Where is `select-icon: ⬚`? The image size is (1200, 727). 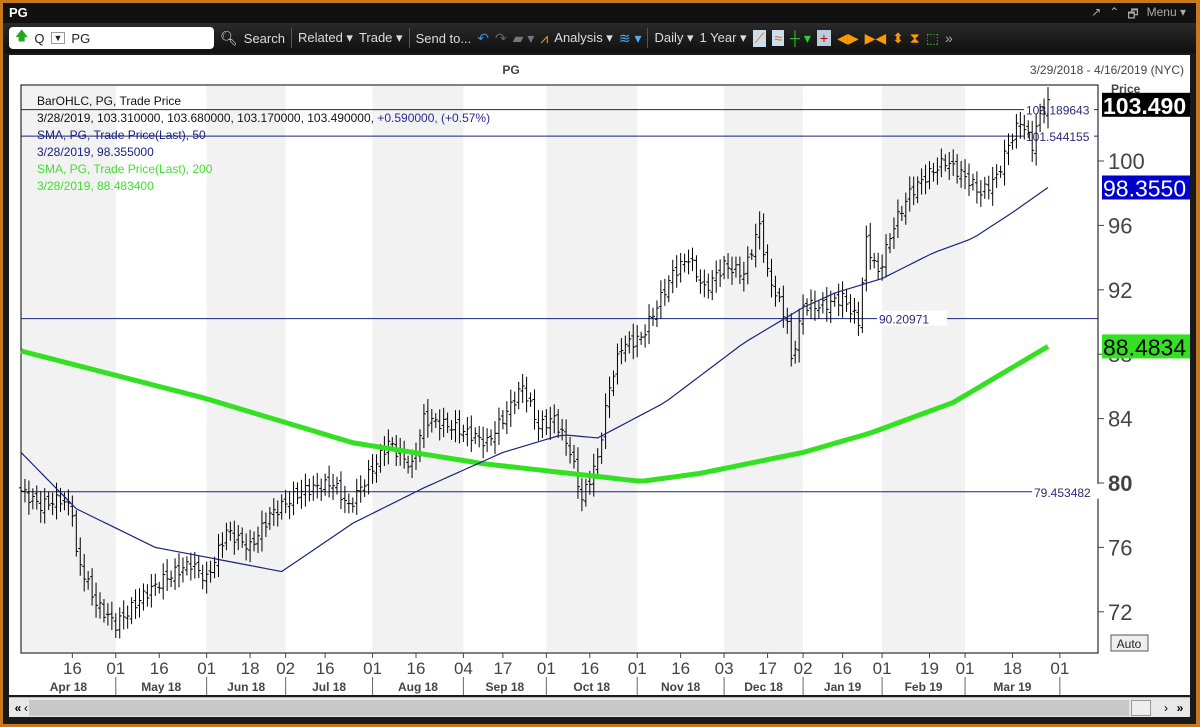 select-icon: ⬚ is located at coordinates (932, 38).